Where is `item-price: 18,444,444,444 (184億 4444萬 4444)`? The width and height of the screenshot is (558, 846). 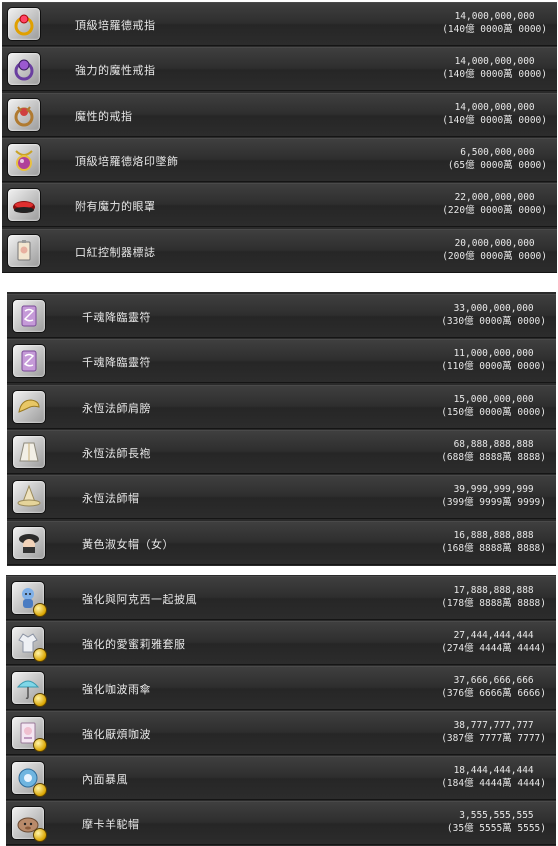 item-price: 18,444,444,444 (184億 4444萬 4444) is located at coordinates (493, 777).